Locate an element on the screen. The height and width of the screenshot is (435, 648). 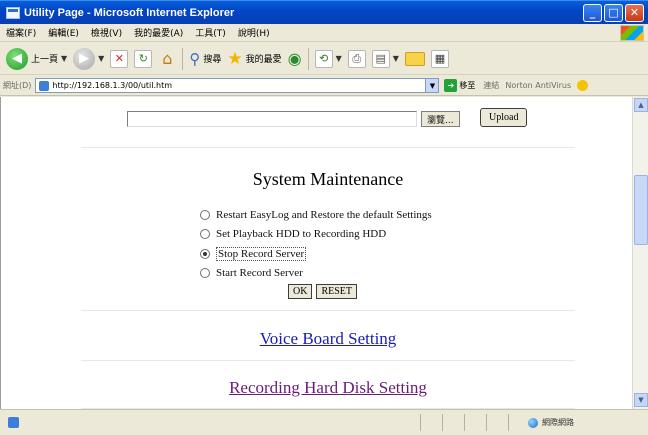
back-dropdown-icon: ▼ is located at coordinates (64, 58).